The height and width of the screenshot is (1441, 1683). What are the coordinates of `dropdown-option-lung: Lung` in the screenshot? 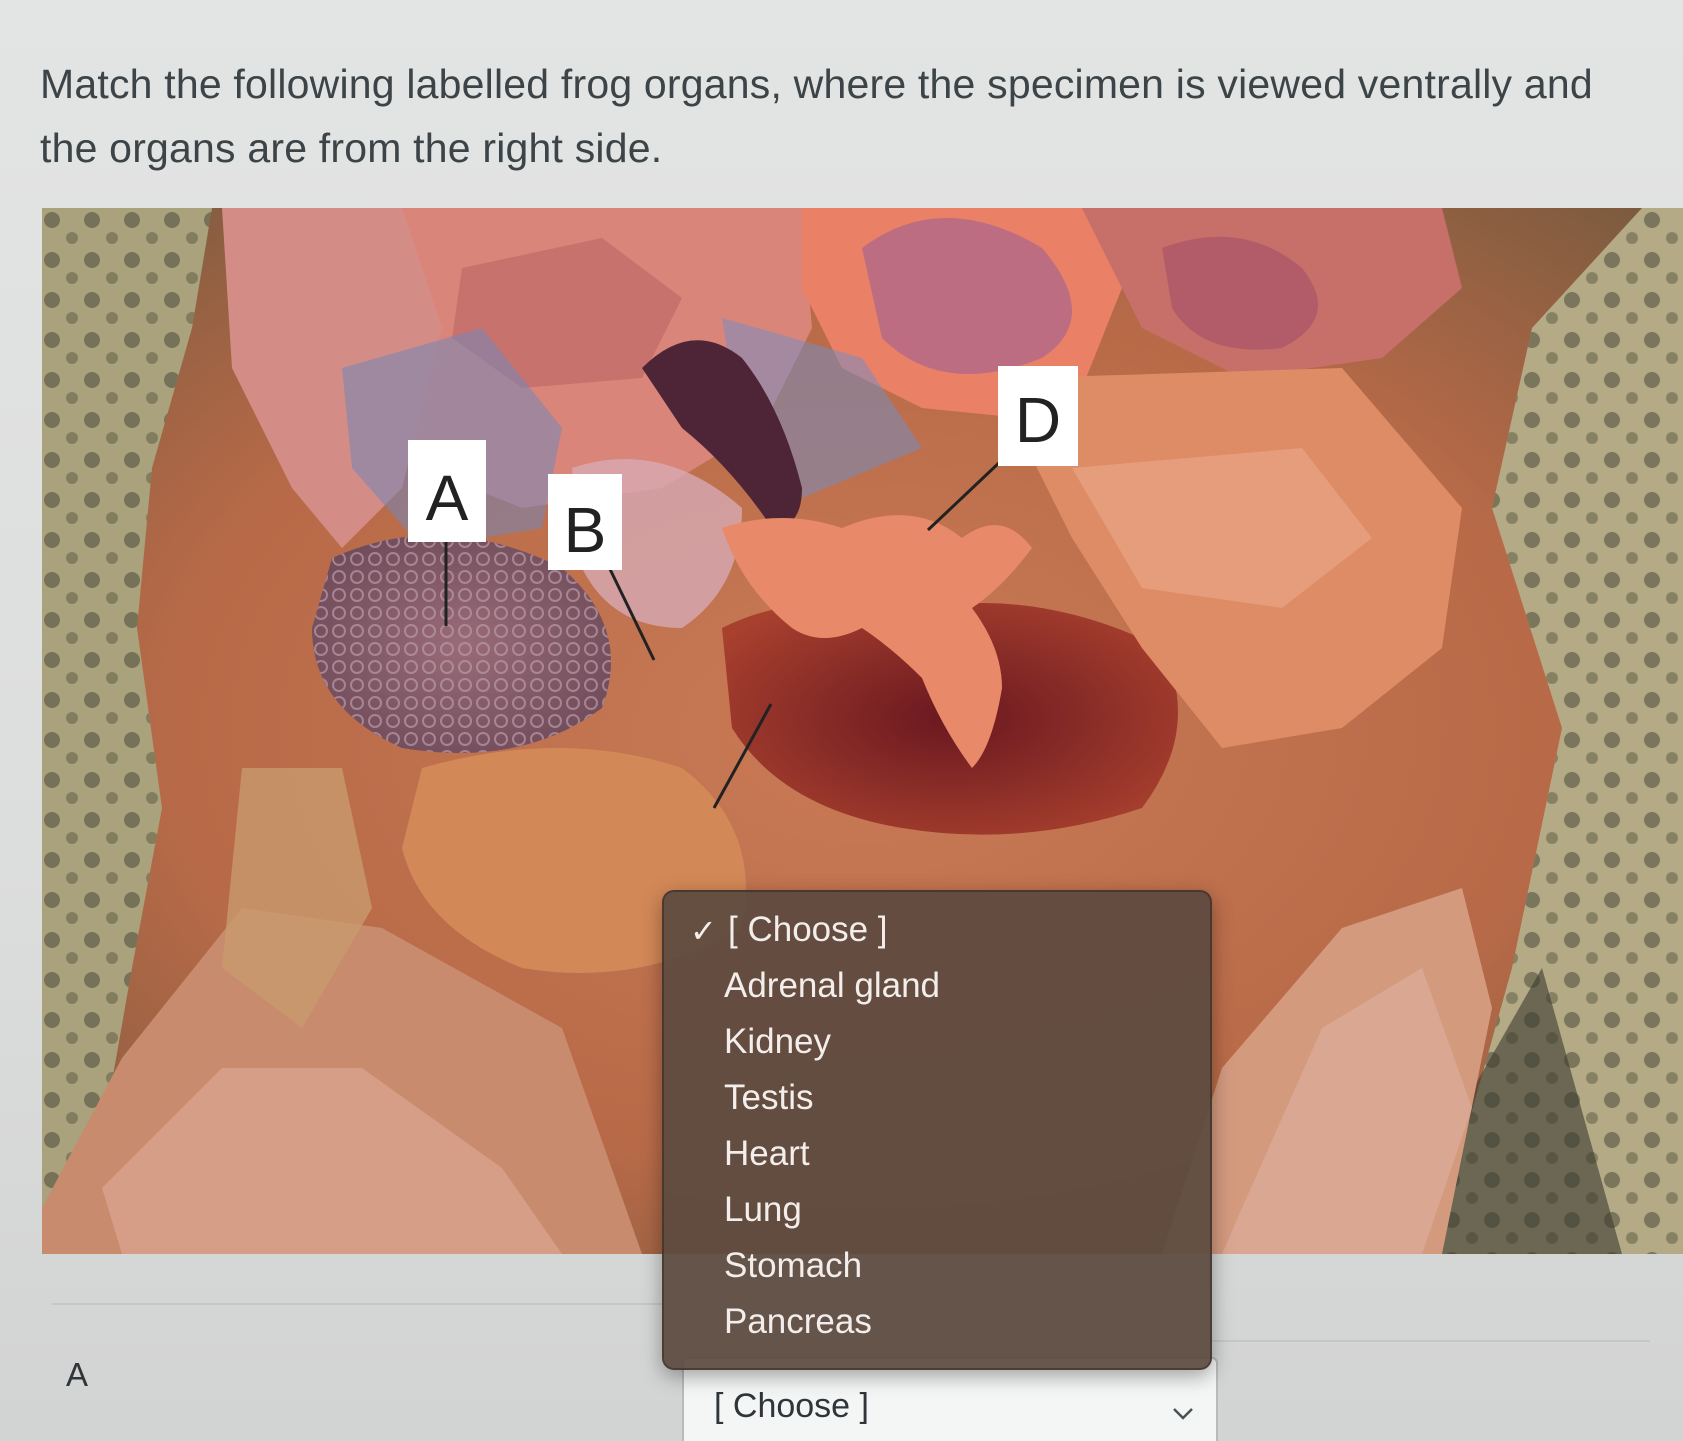 It's located at (763, 1210).